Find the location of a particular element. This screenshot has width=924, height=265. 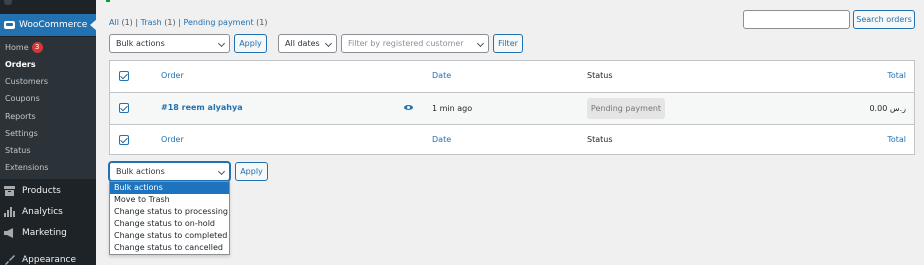

dates-filter-select: All dates is located at coordinates (307, 43).